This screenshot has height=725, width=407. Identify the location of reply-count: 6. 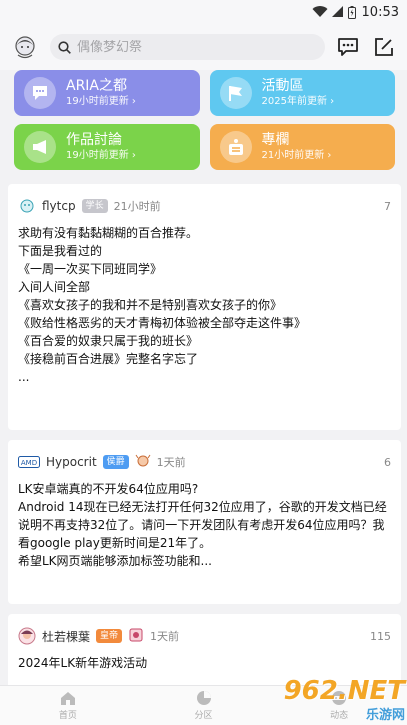
(387, 462).